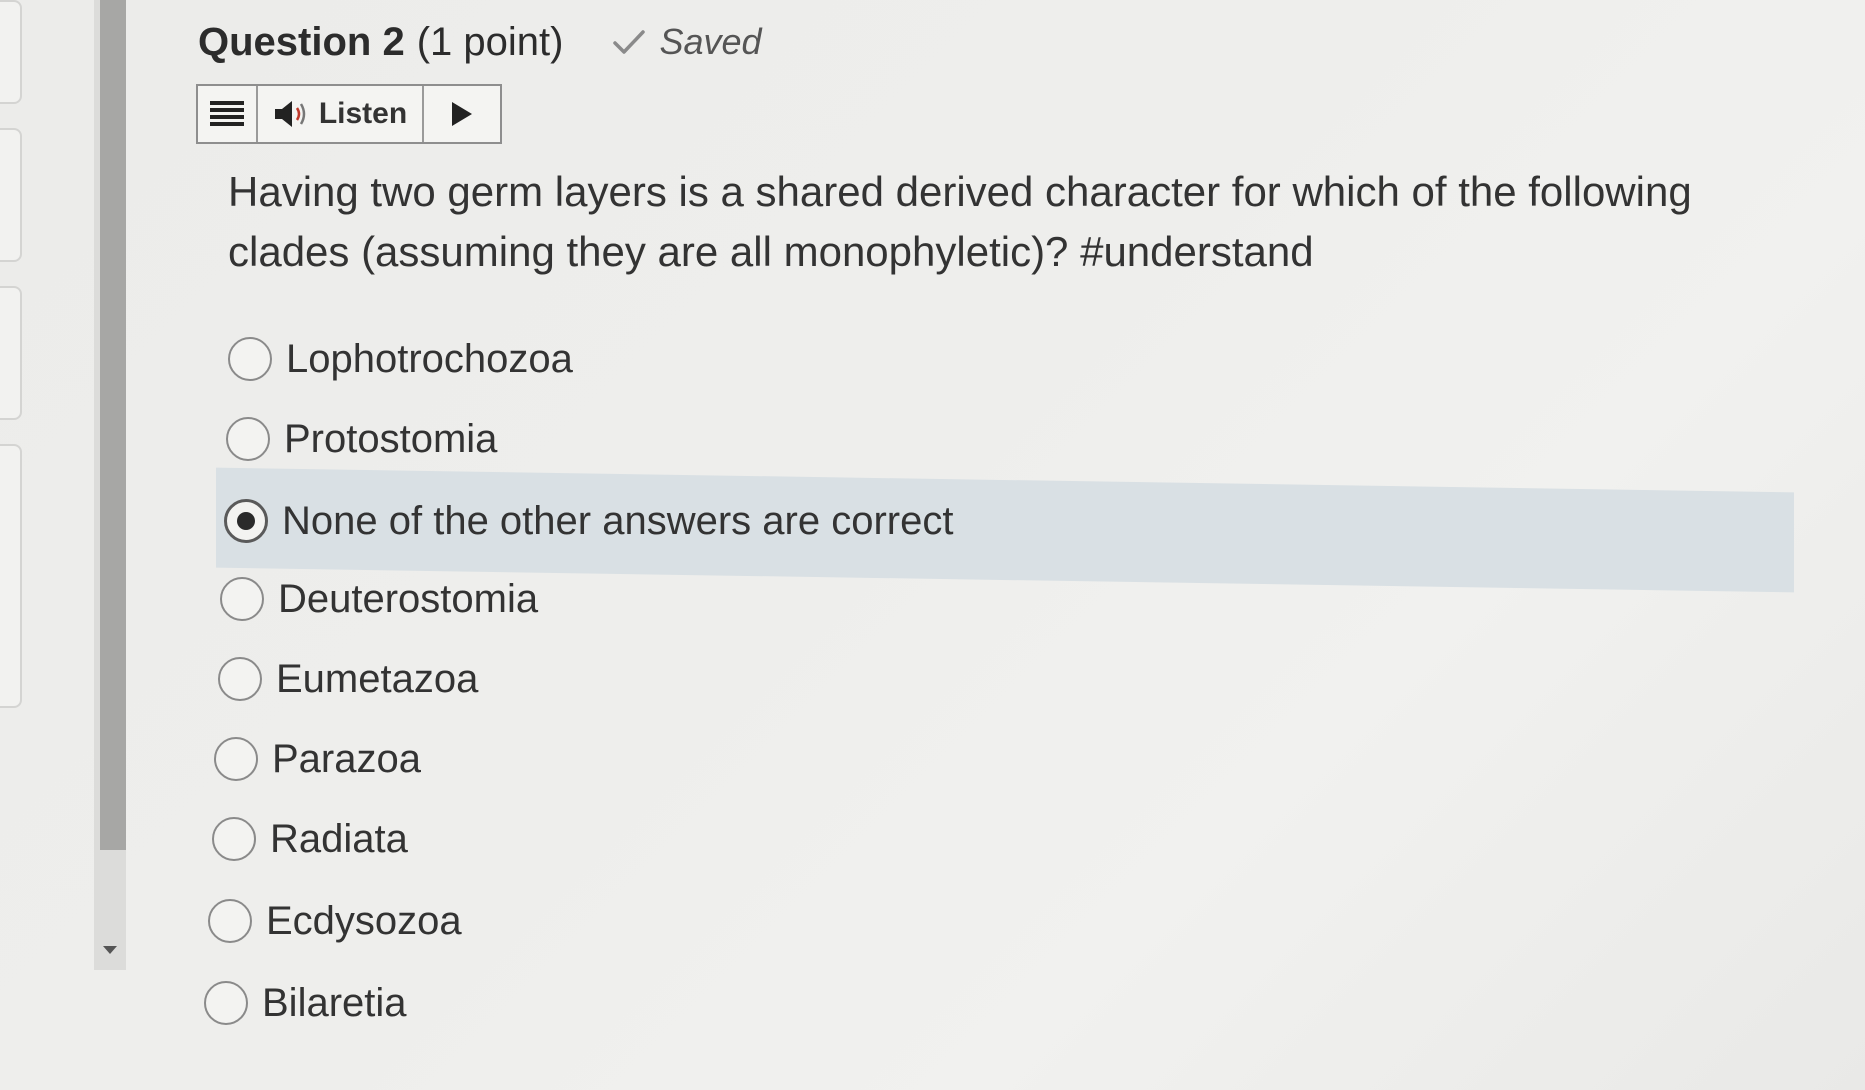 Image resolution: width=1865 pixels, height=1090 pixels. What do you see at coordinates (339, 838) in the screenshot?
I see `option-label: Radiata` at bounding box center [339, 838].